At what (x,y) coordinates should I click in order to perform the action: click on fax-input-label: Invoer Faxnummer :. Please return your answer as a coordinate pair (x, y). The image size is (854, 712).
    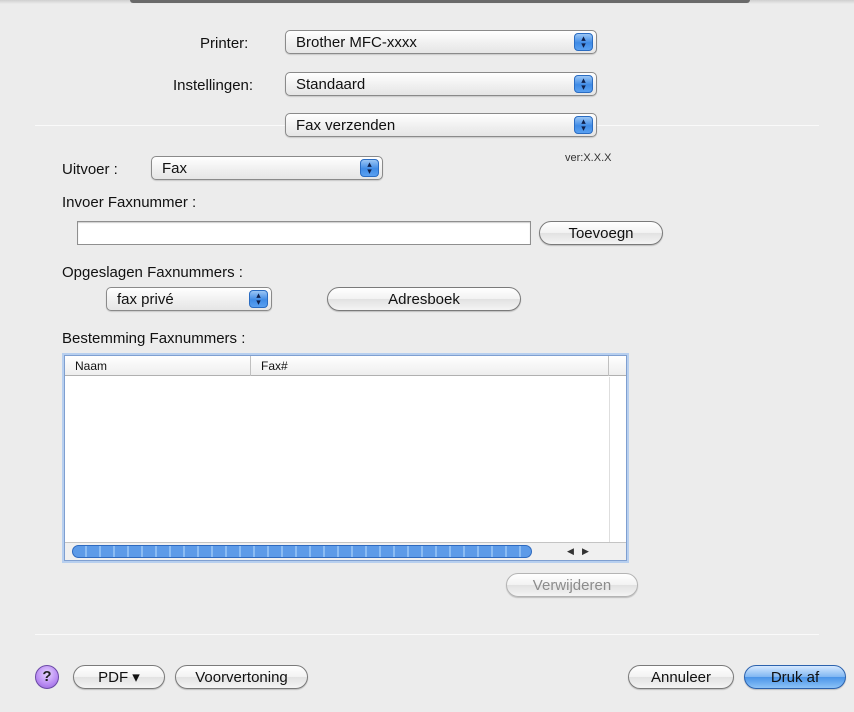
    Looking at the image, I should click on (129, 202).